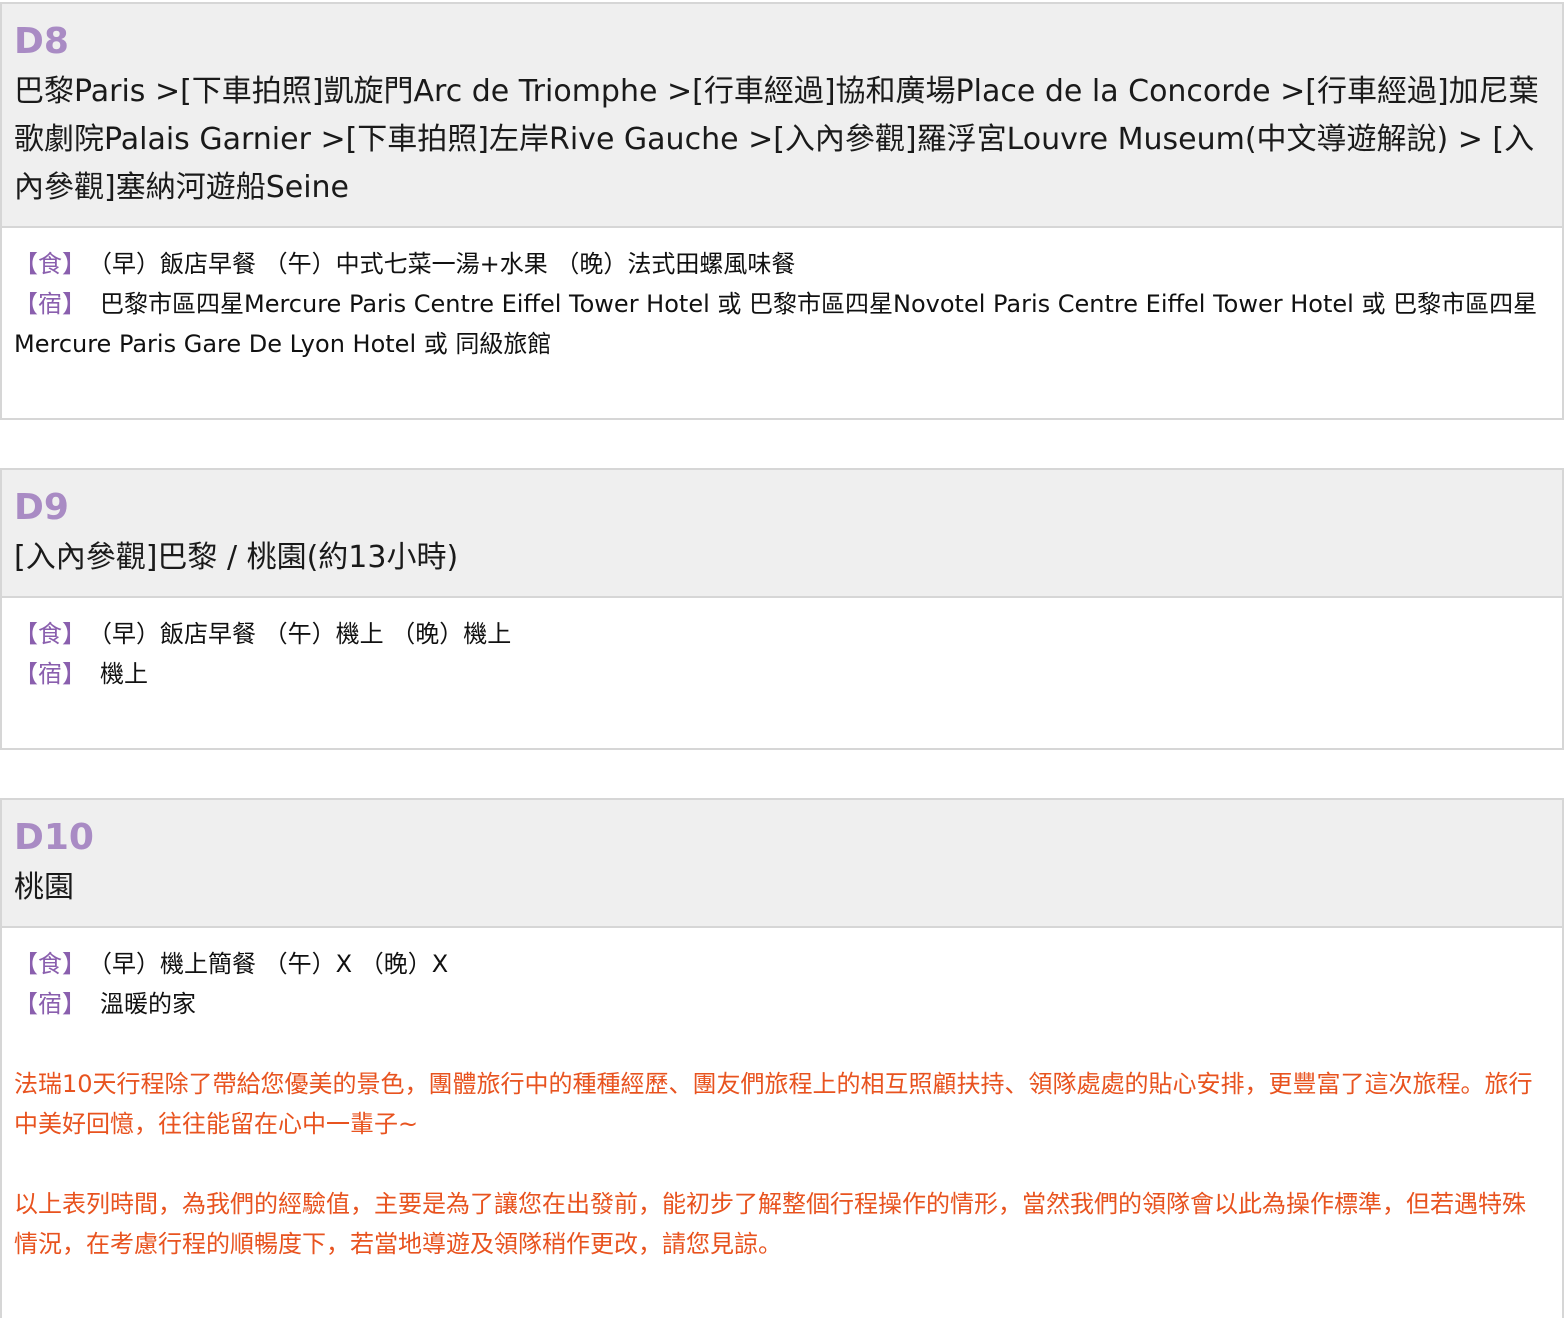 This screenshot has width=1568, height=1318. Describe the element at coordinates (781, 674) in the screenshot. I see `stay-row: 【宿】 機上` at that location.